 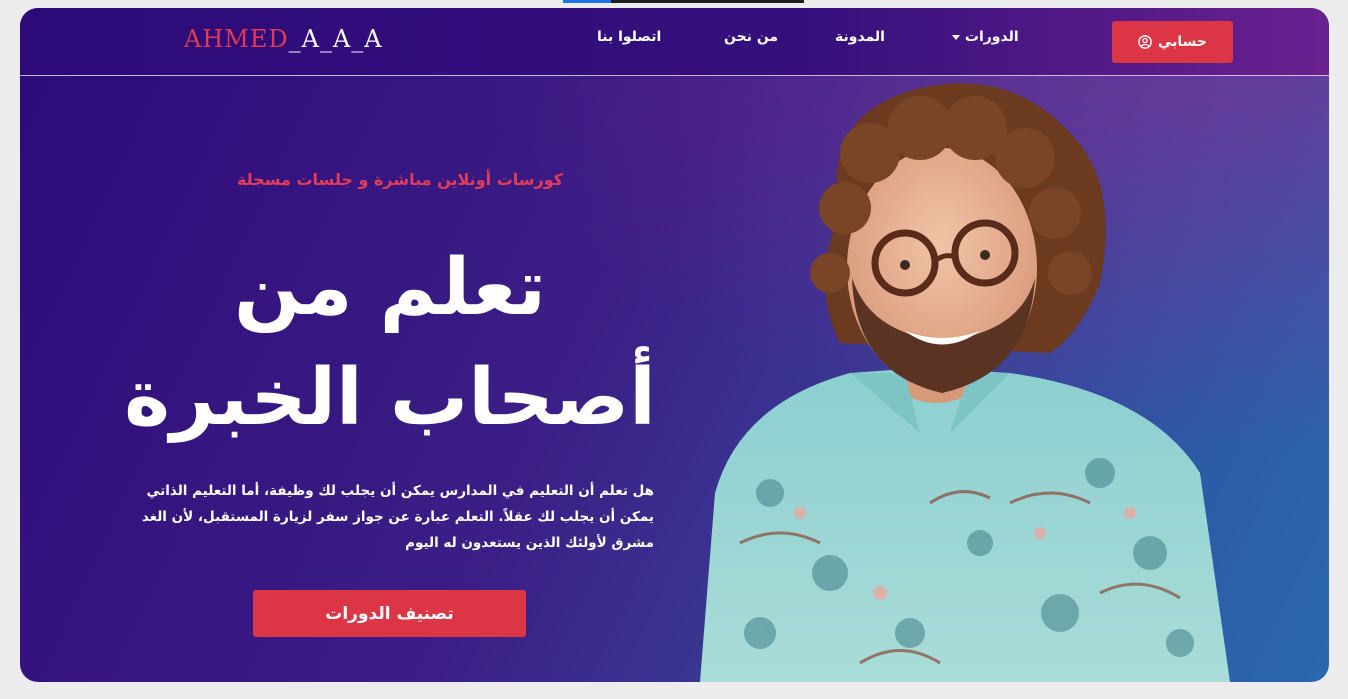 What do you see at coordinates (390, 343) in the screenshot?
I see `hero-headline: تعلم من أصحاب الخبرة` at bounding box center [390, 343].